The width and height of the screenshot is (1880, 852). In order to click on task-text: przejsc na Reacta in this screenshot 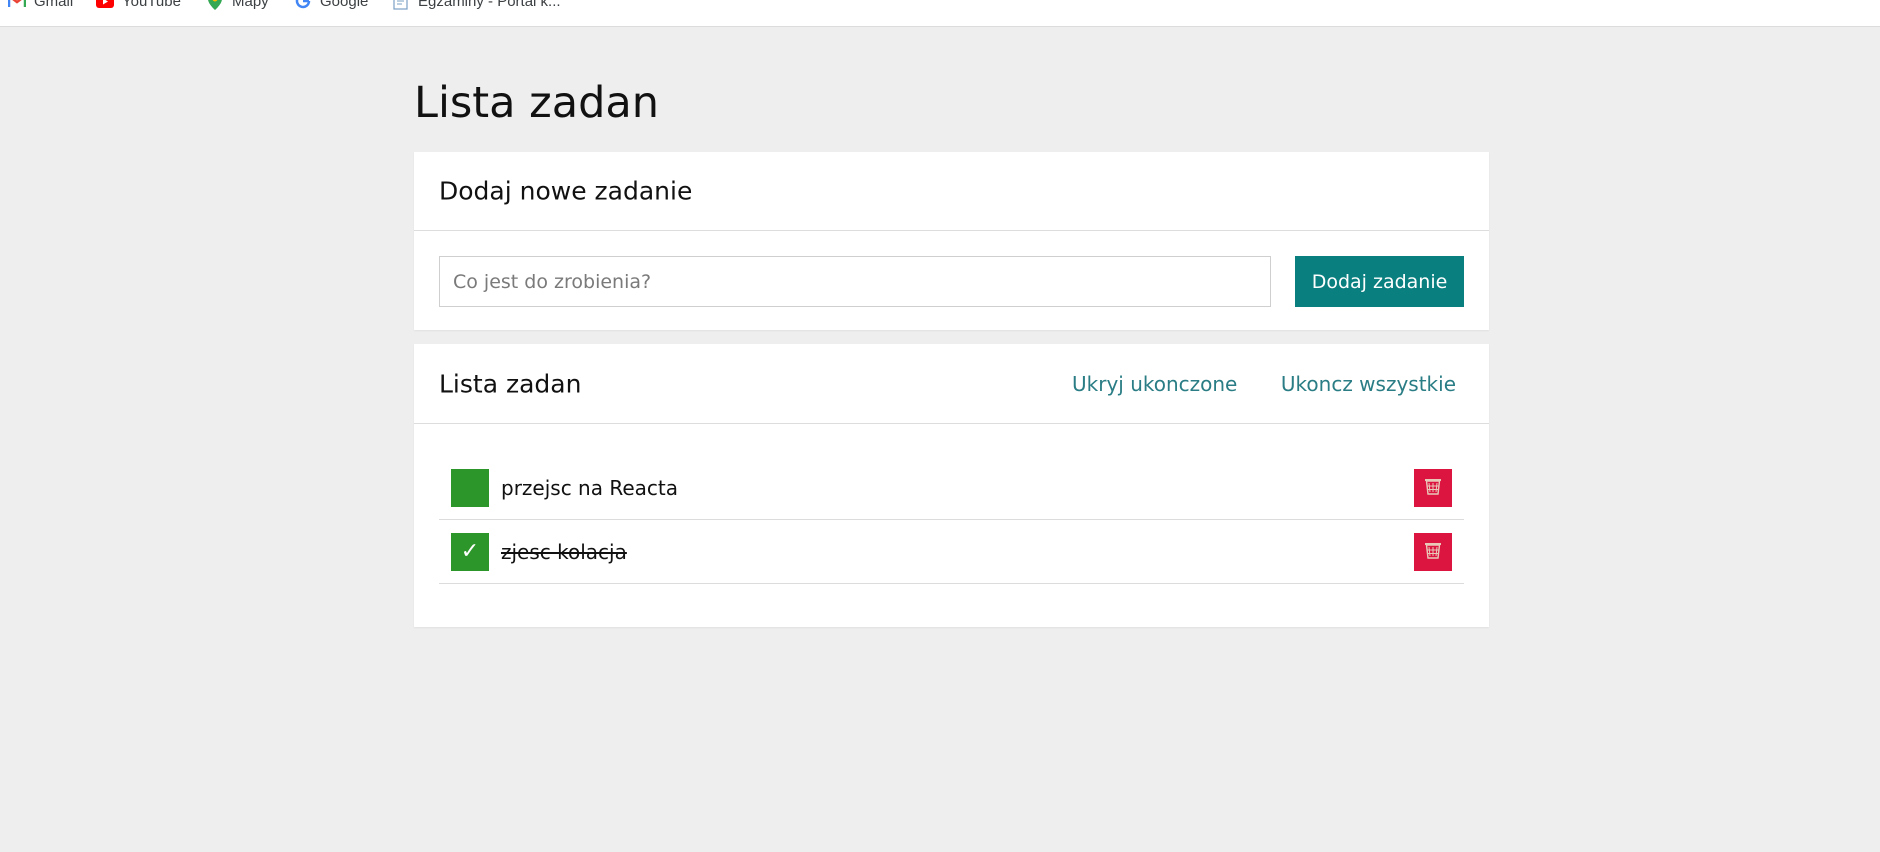, I will do `click(589, 487)`.